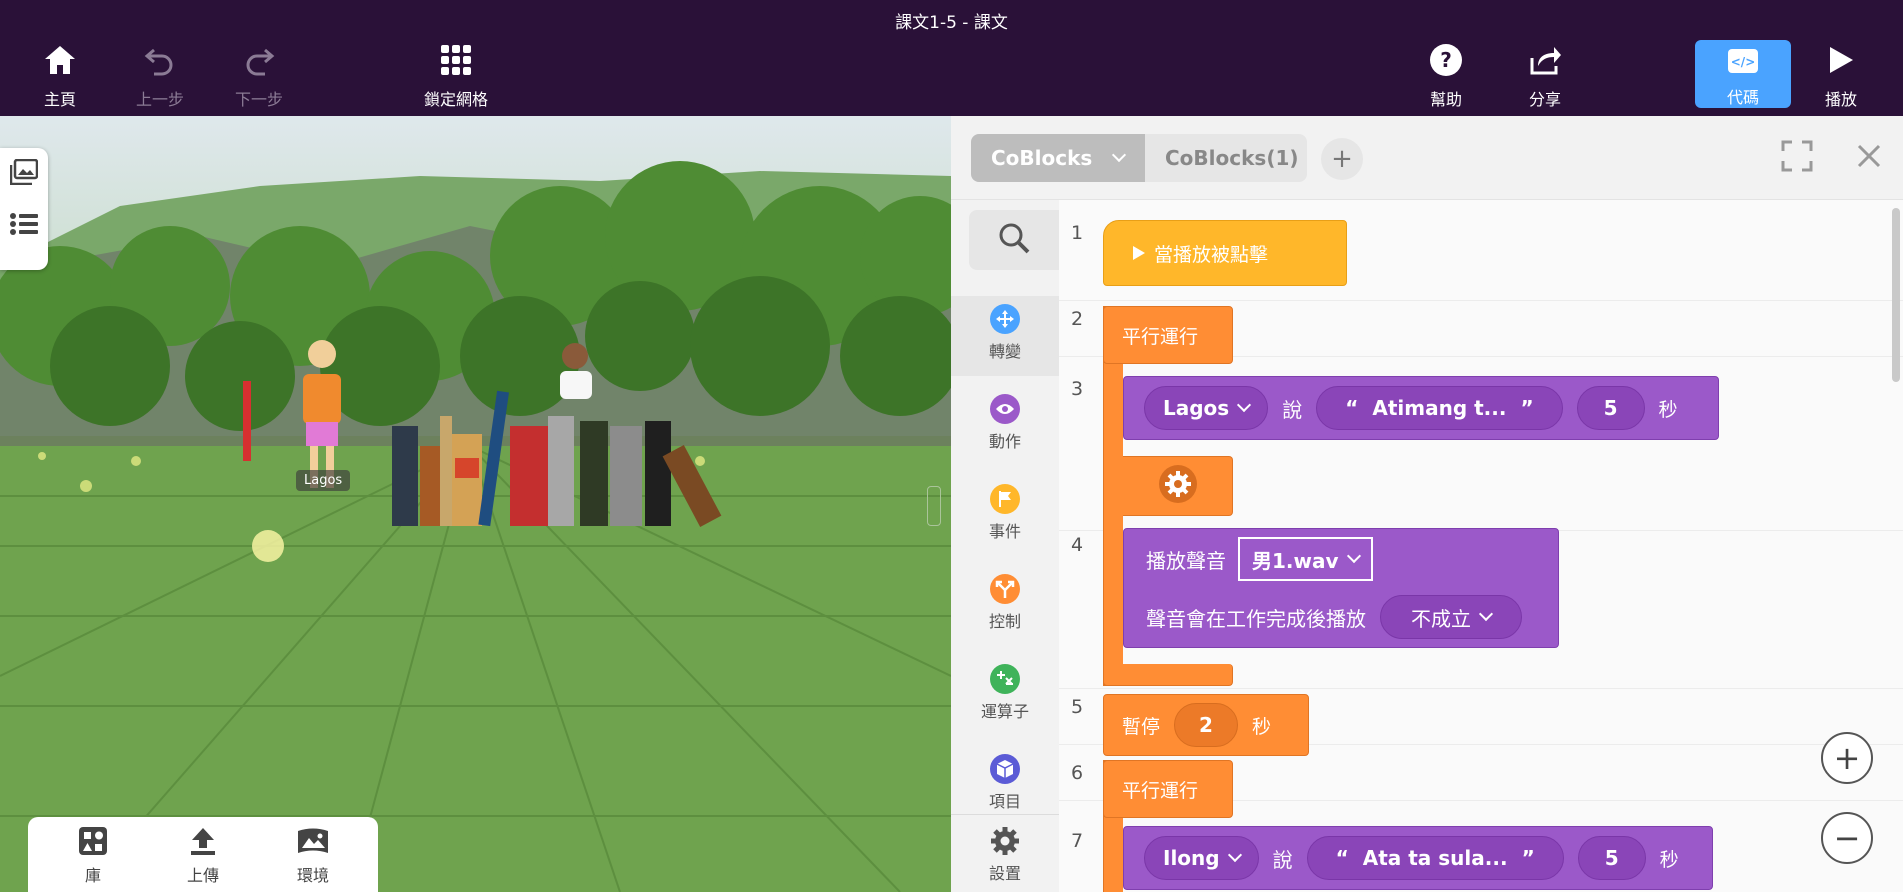 Image resolution: width=1903 pixels, height=892 pixels. I want to click on code-button: </> 代碼, so click(1743, 74).